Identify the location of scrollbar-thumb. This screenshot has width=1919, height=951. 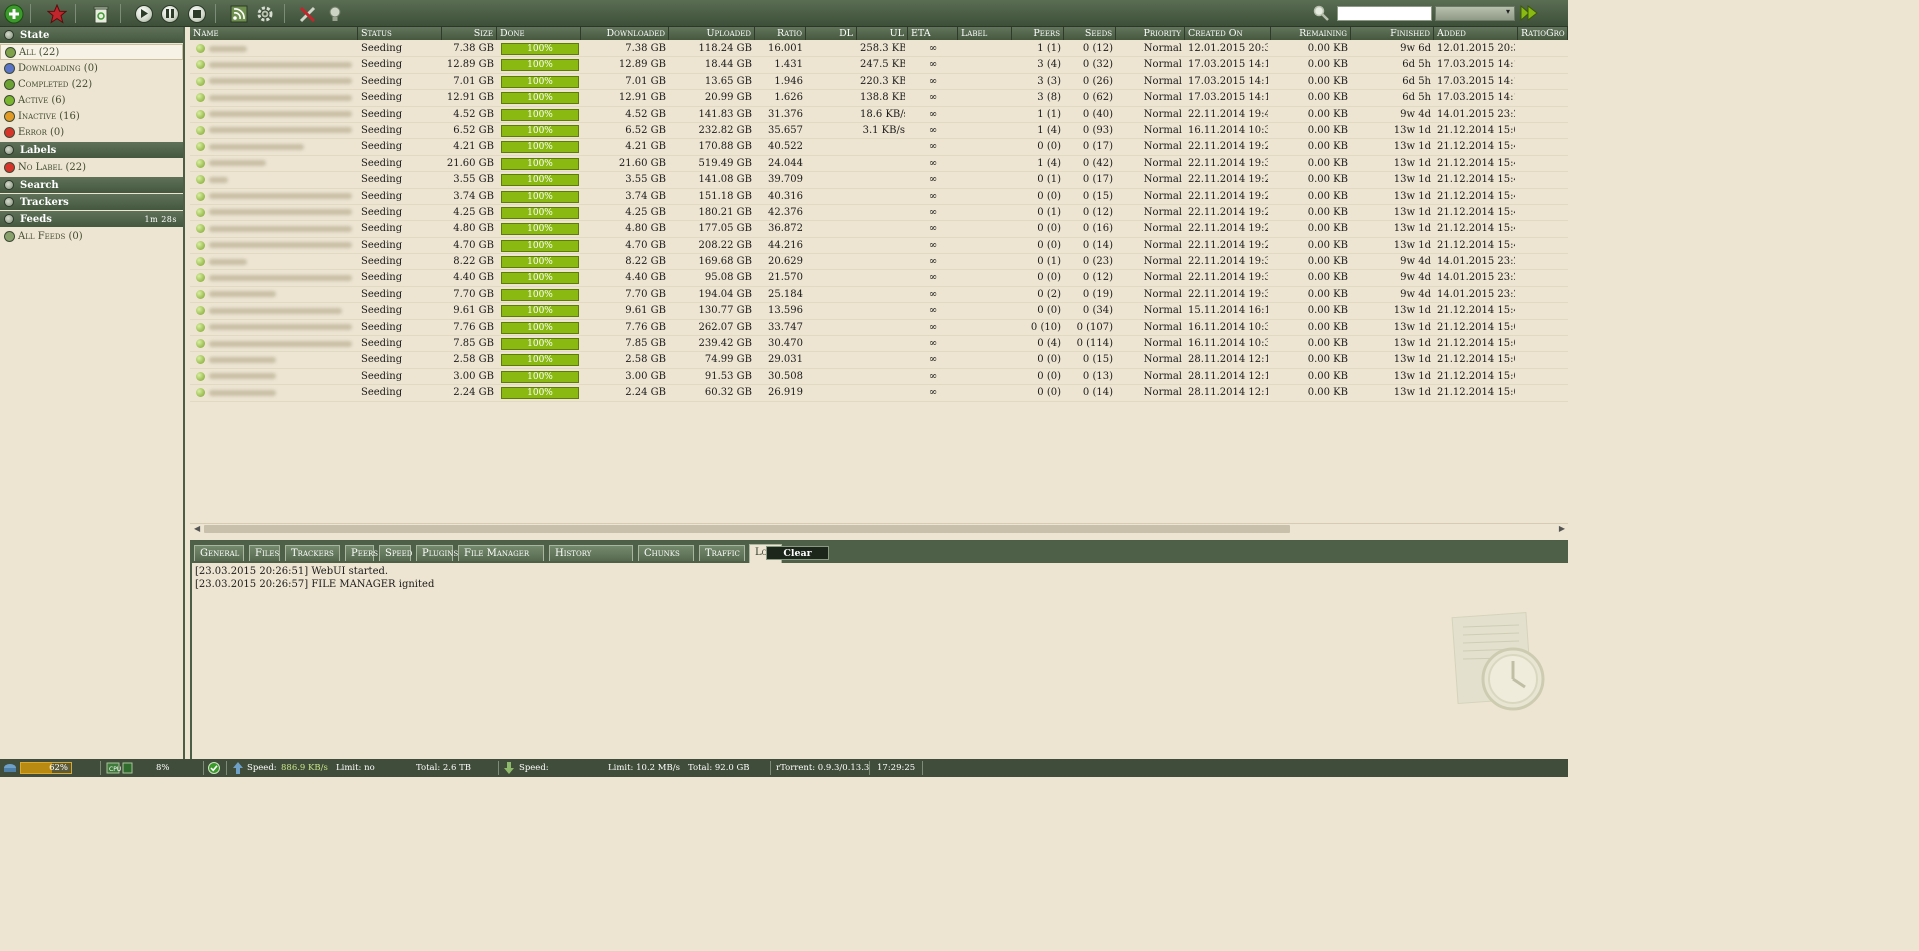
(747, 529).